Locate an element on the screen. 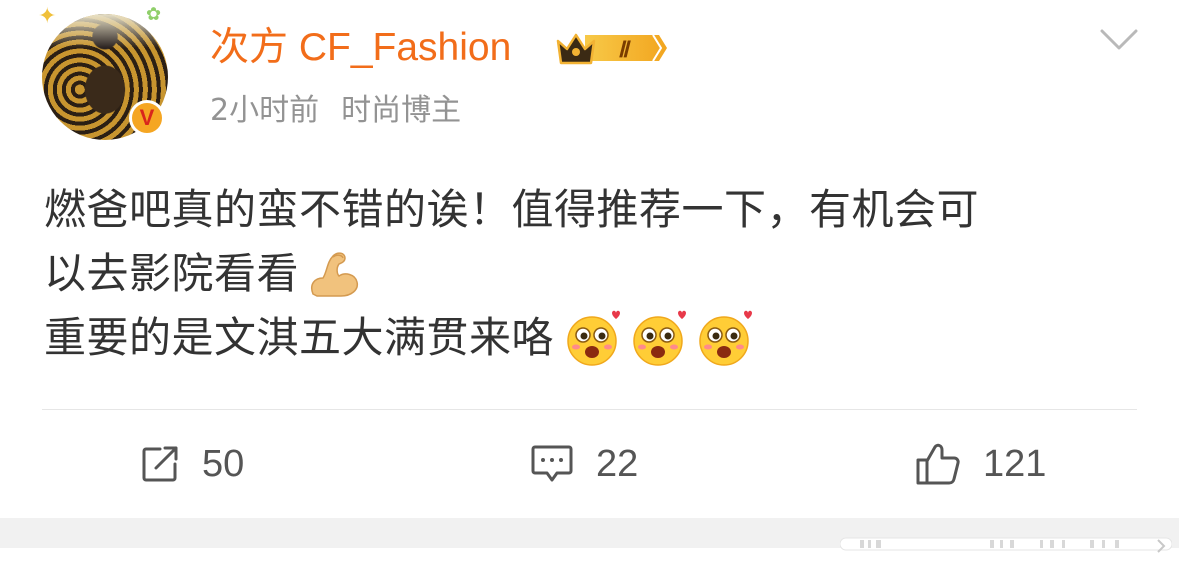 The image size is (1179, 569). content-line-2: 以去影院看看 is located at coordinates (594, 274).